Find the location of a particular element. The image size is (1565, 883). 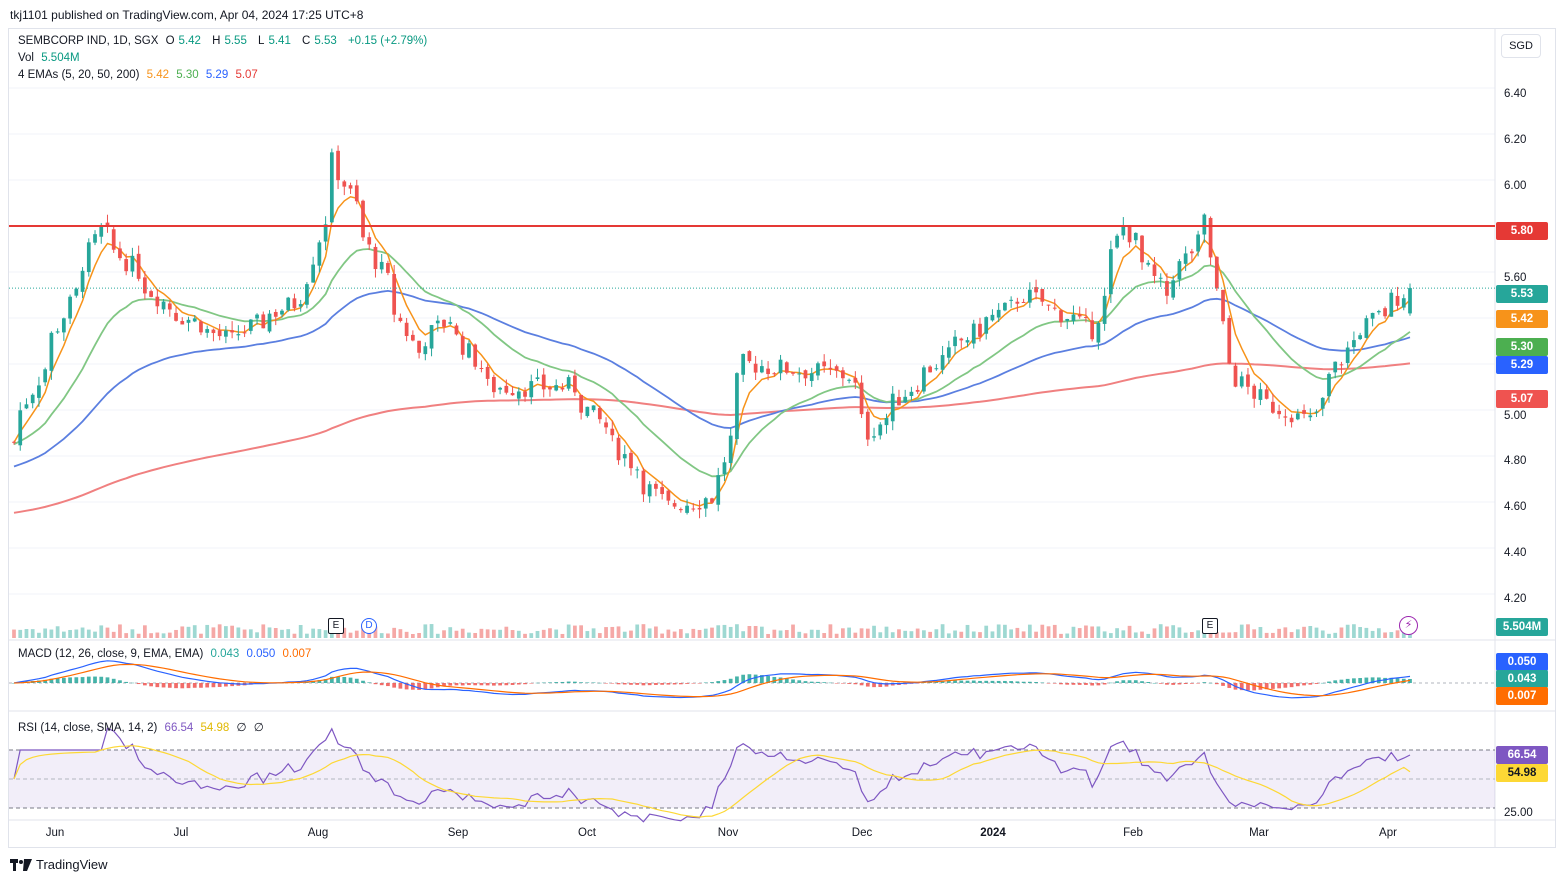

rsi-ma-value: 54.98 is located at coordinates (215, 728).